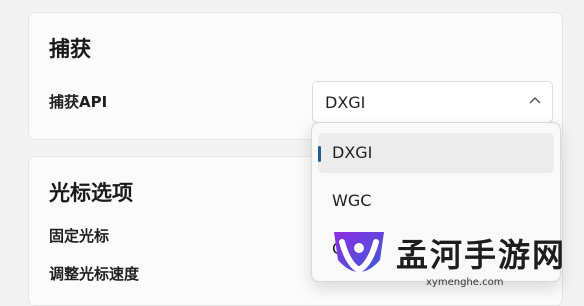 This screenshot has width=584, height=306. Describe the element at coordinates (432, 102) in the screenshot. I see `capture-api-select: DXGI` at that location.